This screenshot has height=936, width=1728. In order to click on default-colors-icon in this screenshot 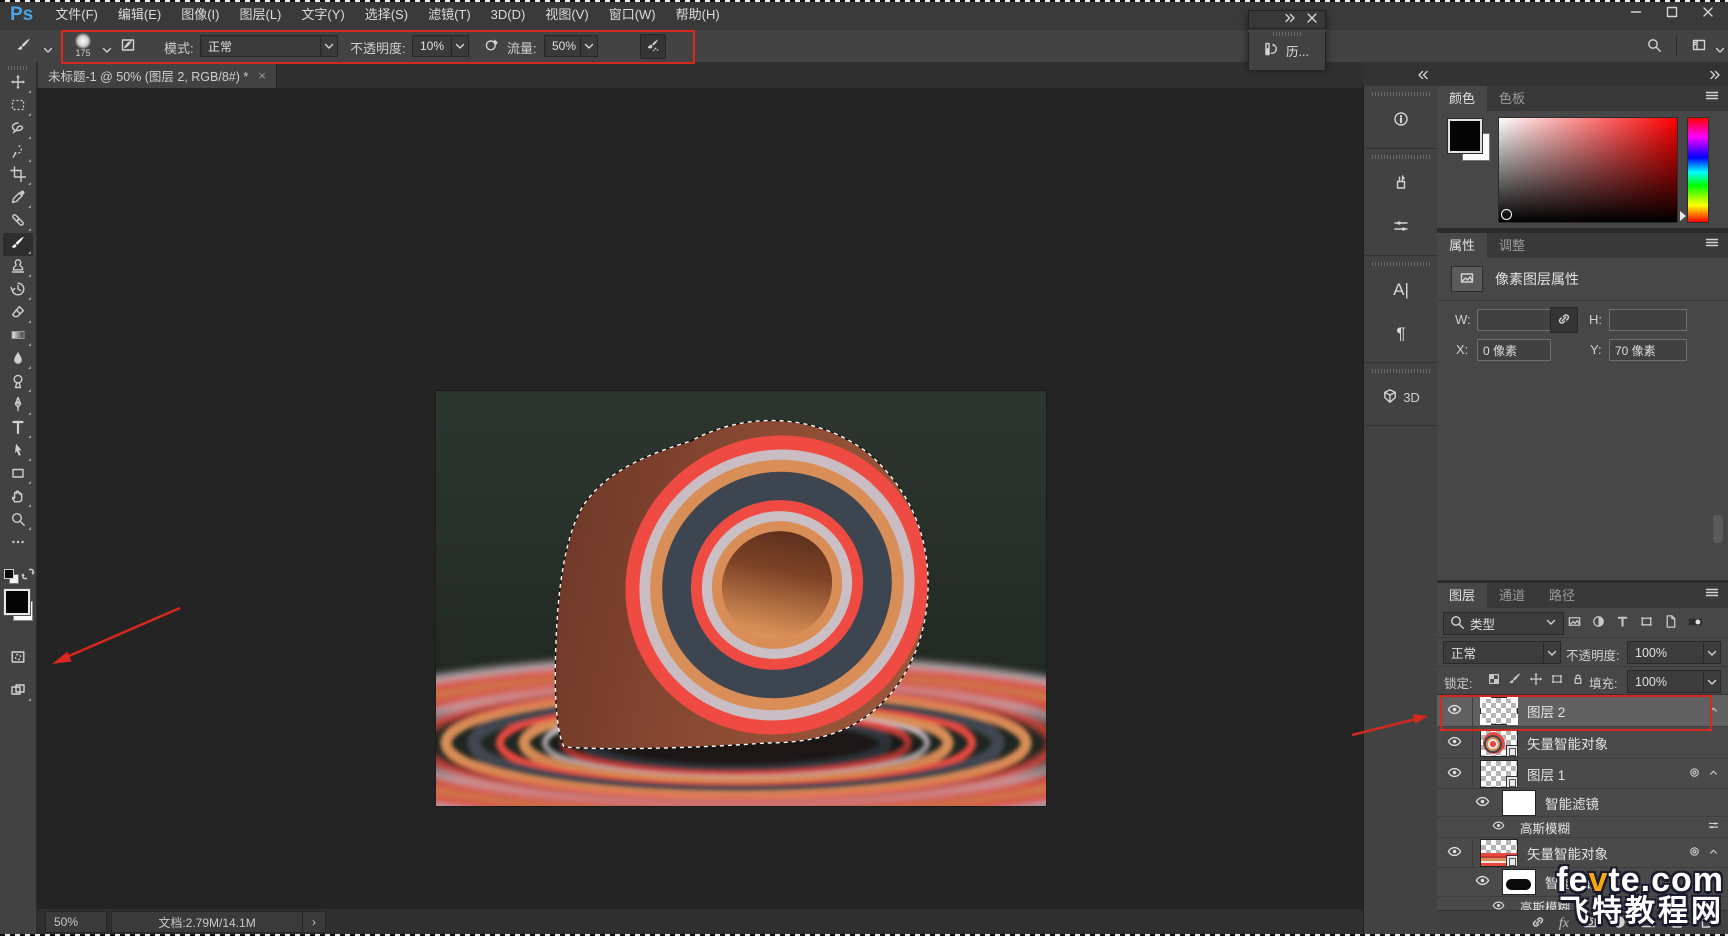, I will do `click(9, 574)`.